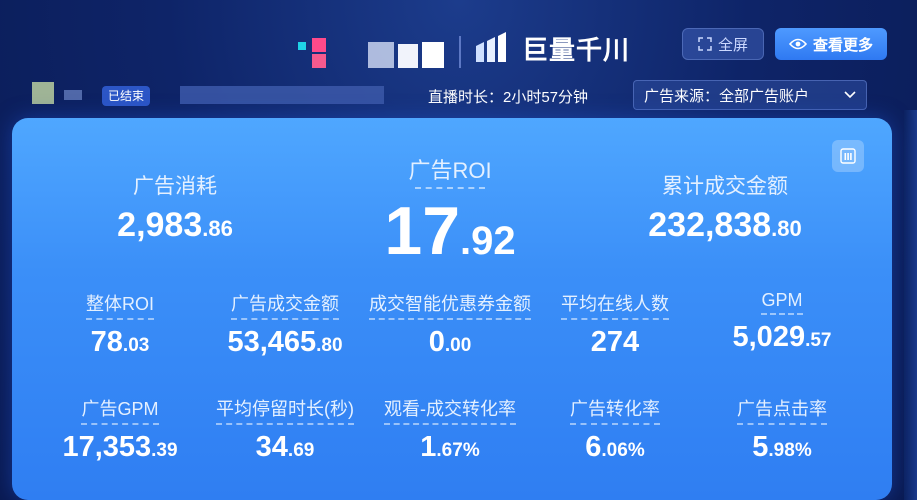 The height and width of the screenshot is (500, 917). I want to click on qianchuan-logo-icon, so click(491, 47).